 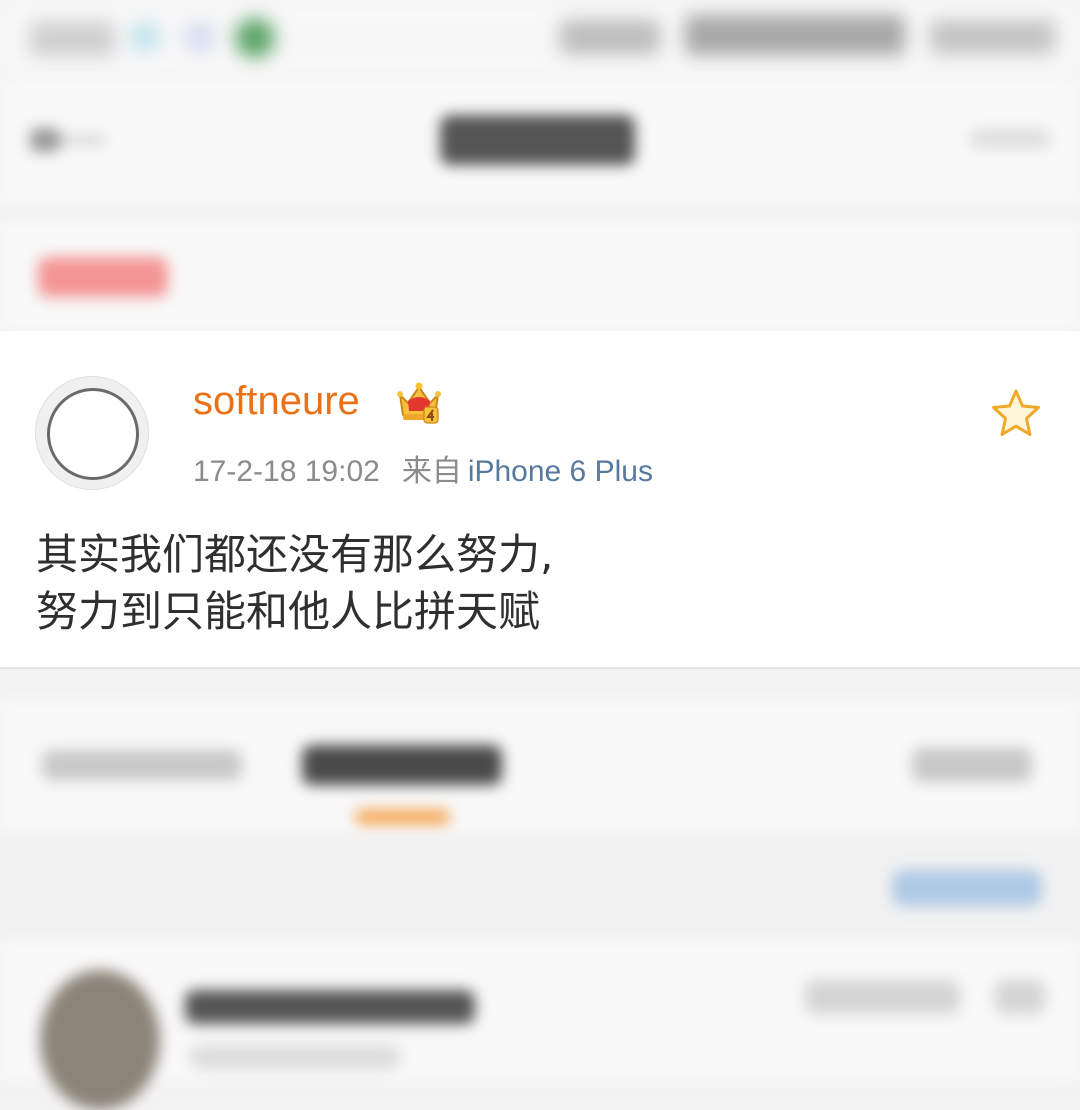 I want to click on tab-reposts, so click(x=142, y=765).